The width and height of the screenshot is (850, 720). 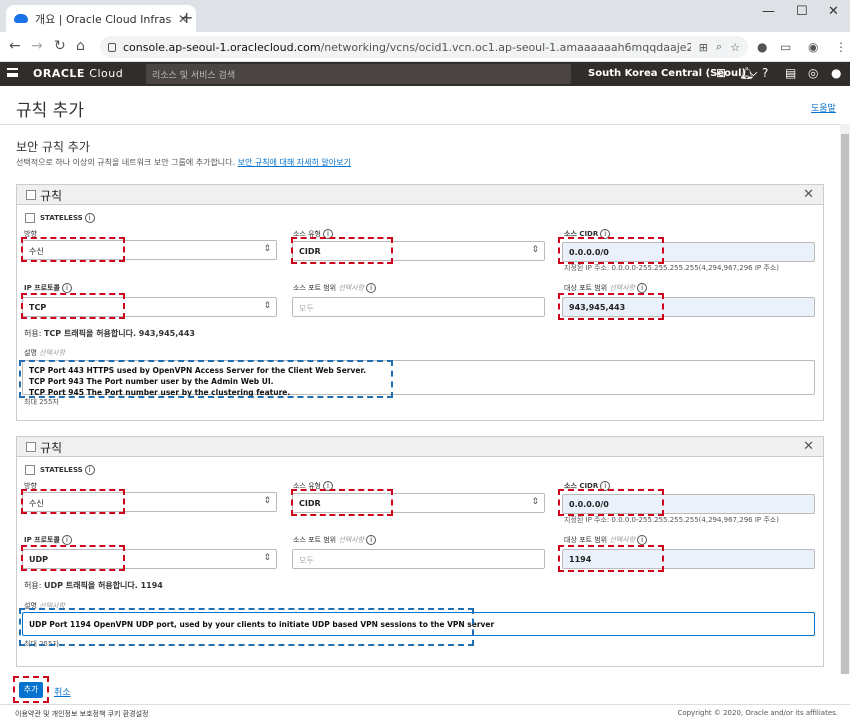 What do you see at coordinates (109, 333) in the screenshot?
I see `allow-summary: 허용: TCP 트래픽을 허용합니다. 943,945,443` at bounding box center [109, 333].